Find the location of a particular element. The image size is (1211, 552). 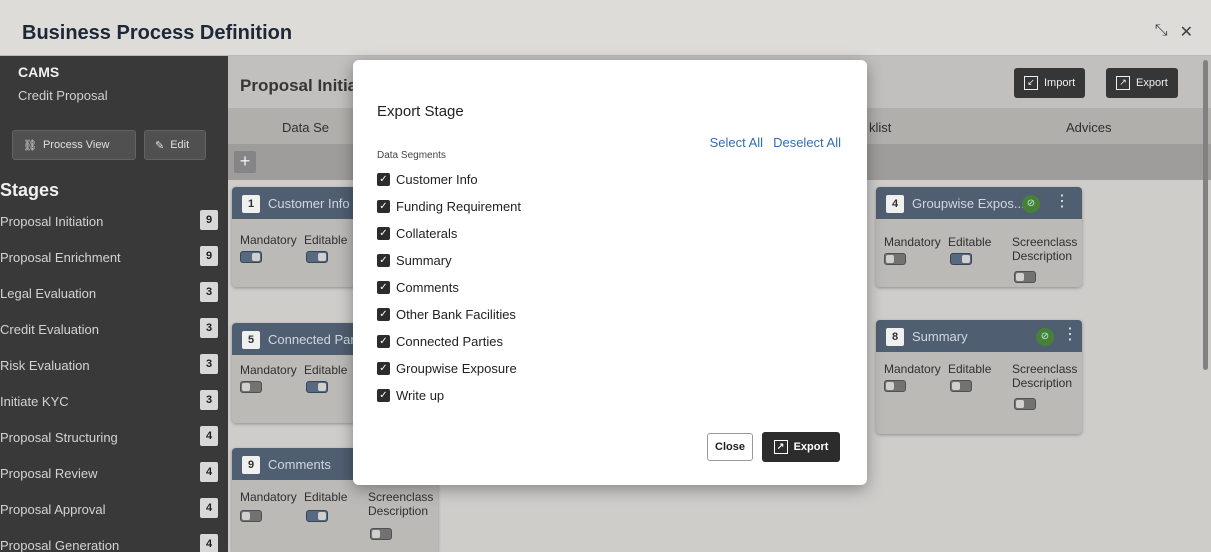

close-button: Close is located at coordinates (730, 447).